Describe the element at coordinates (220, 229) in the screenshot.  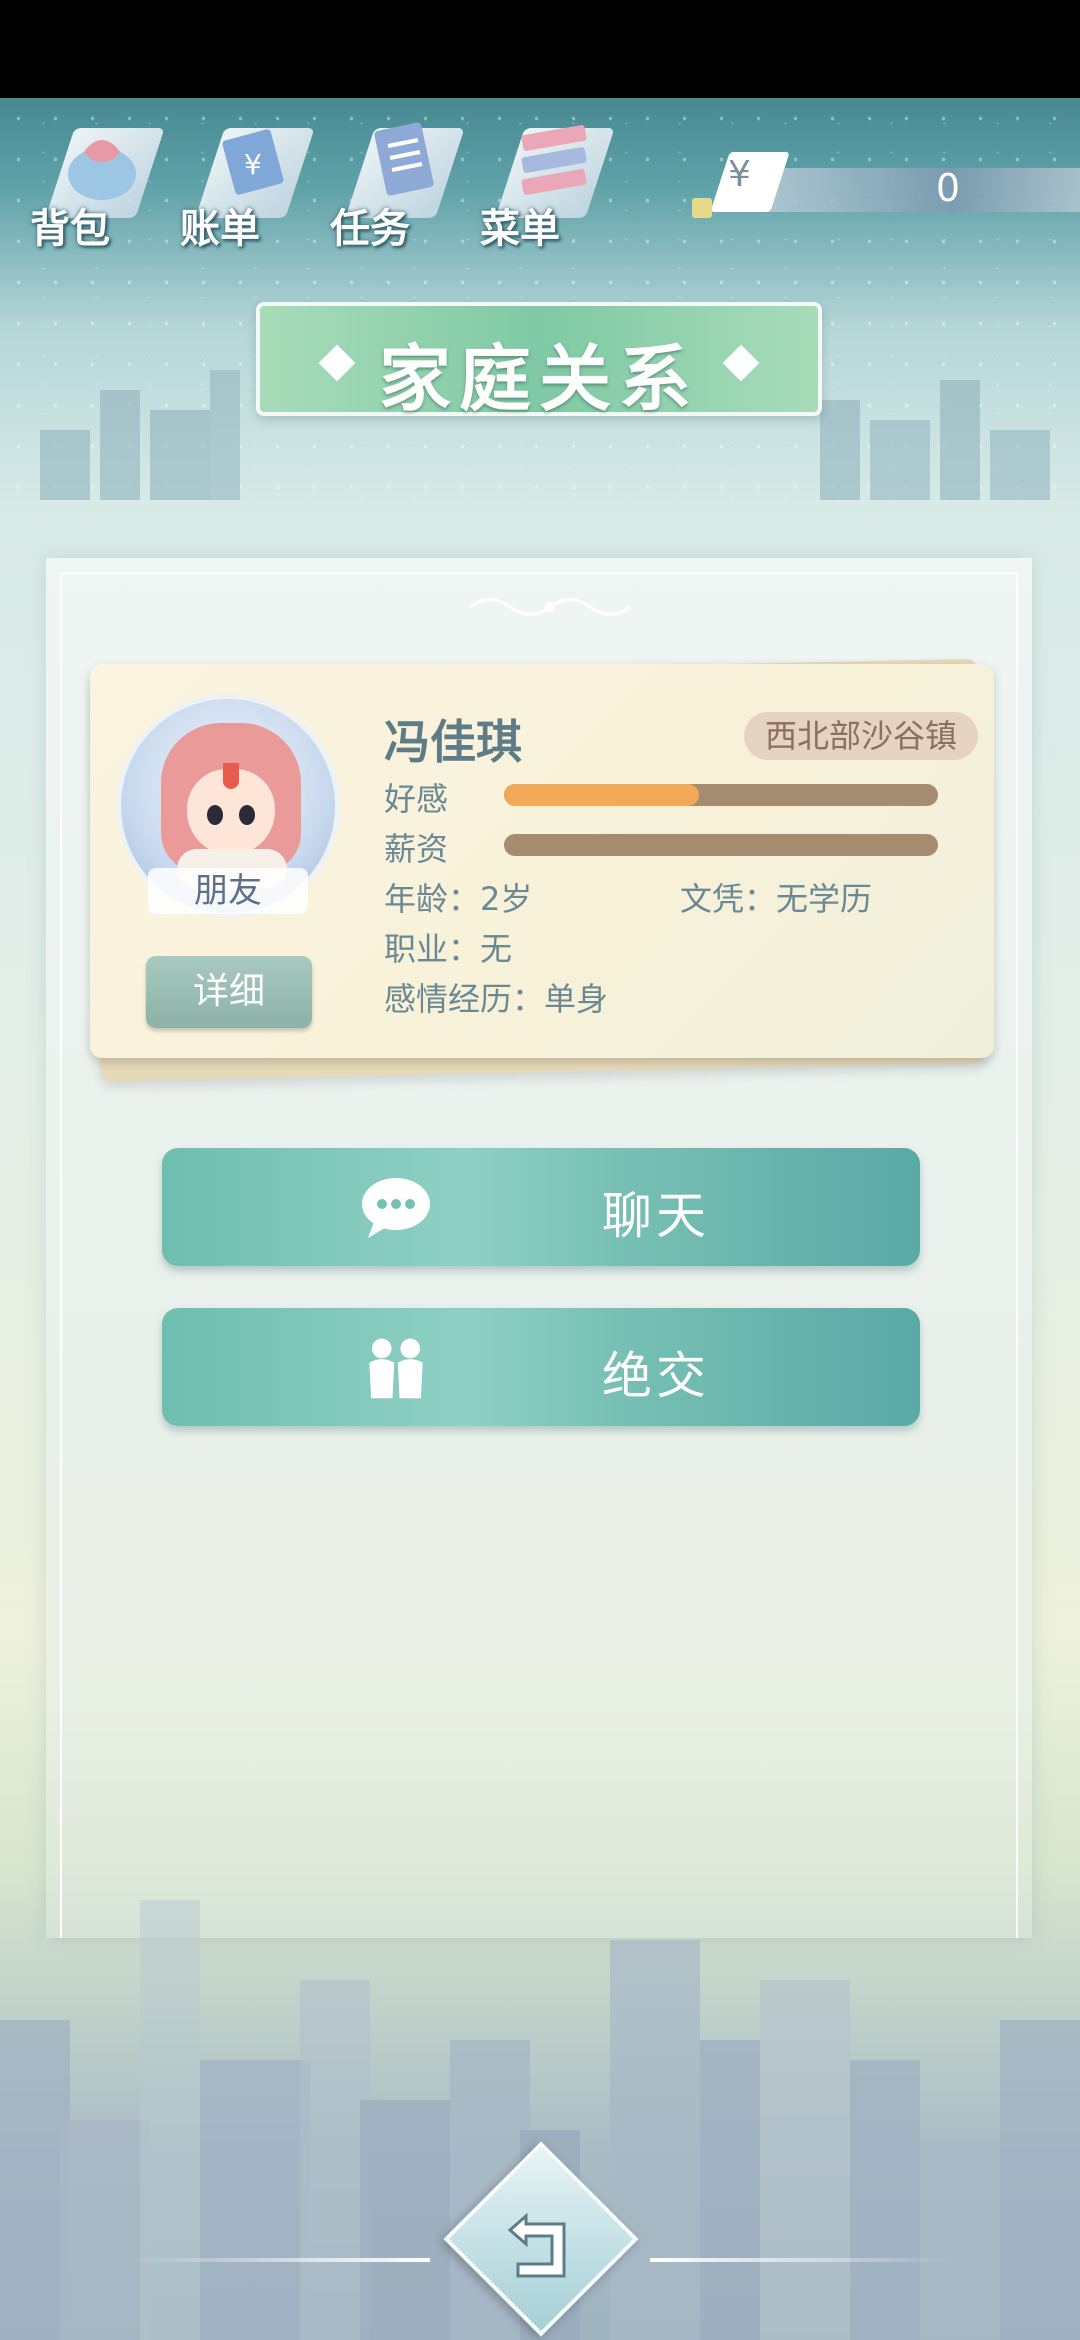
I see `nav-bill-label: 账单` at that location.